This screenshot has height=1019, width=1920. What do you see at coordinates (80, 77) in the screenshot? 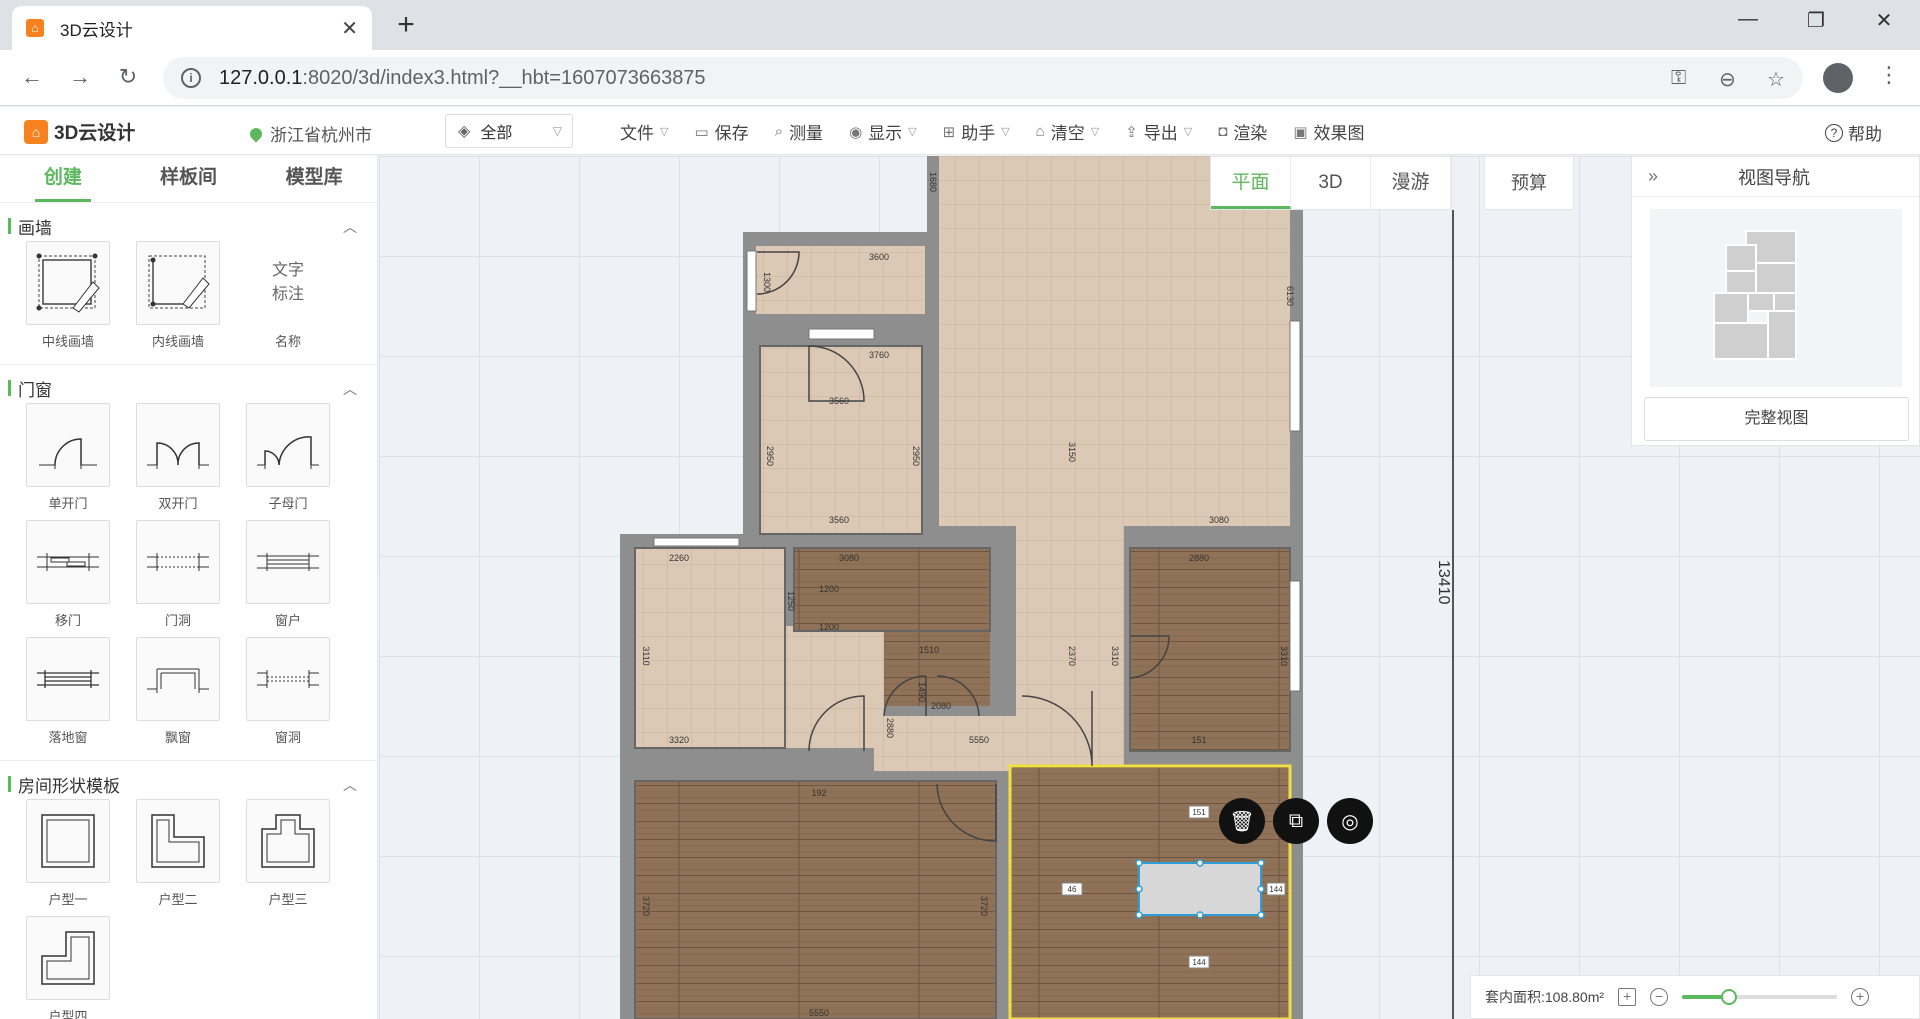
I see `forward-icon: →` at bounding box center [80, 77].